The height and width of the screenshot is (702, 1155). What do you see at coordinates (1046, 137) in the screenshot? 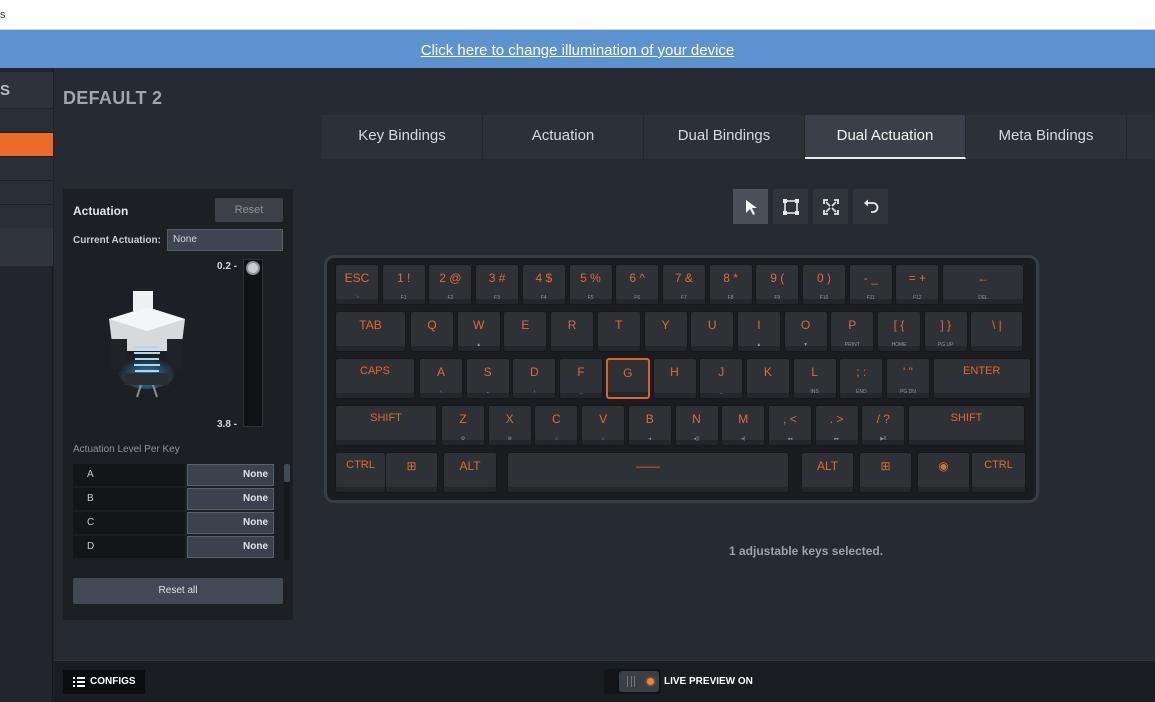
I see `tab-meta-bindings: Meta Bindings` at bounding box center [1046, 137].